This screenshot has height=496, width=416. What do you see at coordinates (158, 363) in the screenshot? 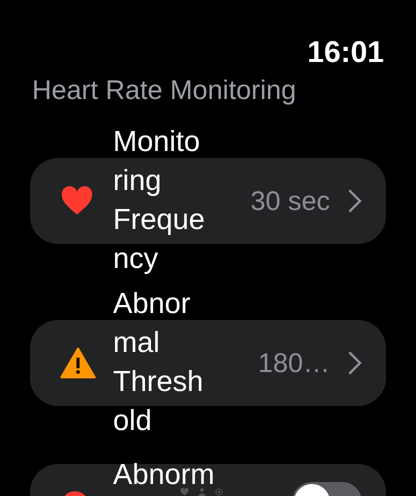
I see `row-label: Abnormal Threshold` at bounding box center [158, 363].